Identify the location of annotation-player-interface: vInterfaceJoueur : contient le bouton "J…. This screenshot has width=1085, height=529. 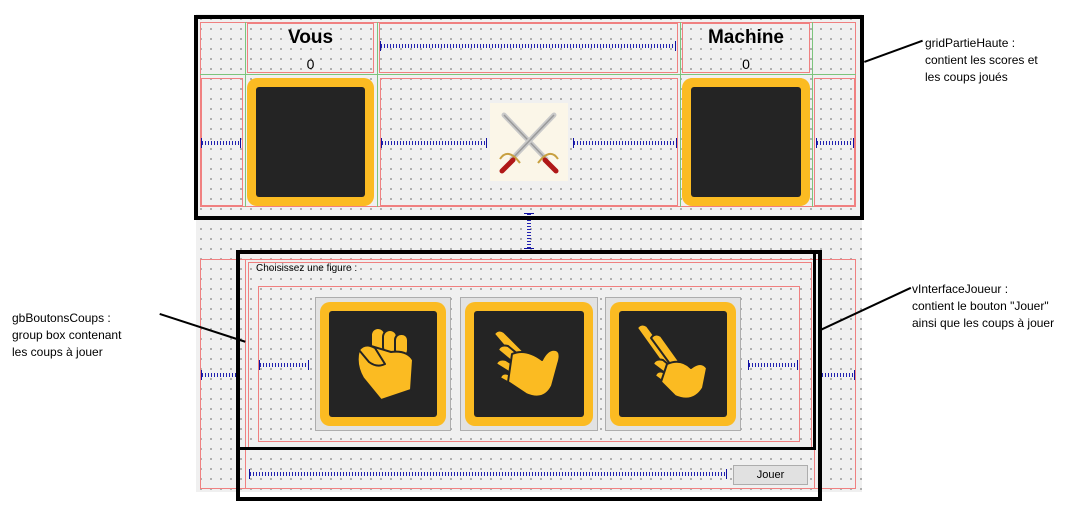
(983, 306).